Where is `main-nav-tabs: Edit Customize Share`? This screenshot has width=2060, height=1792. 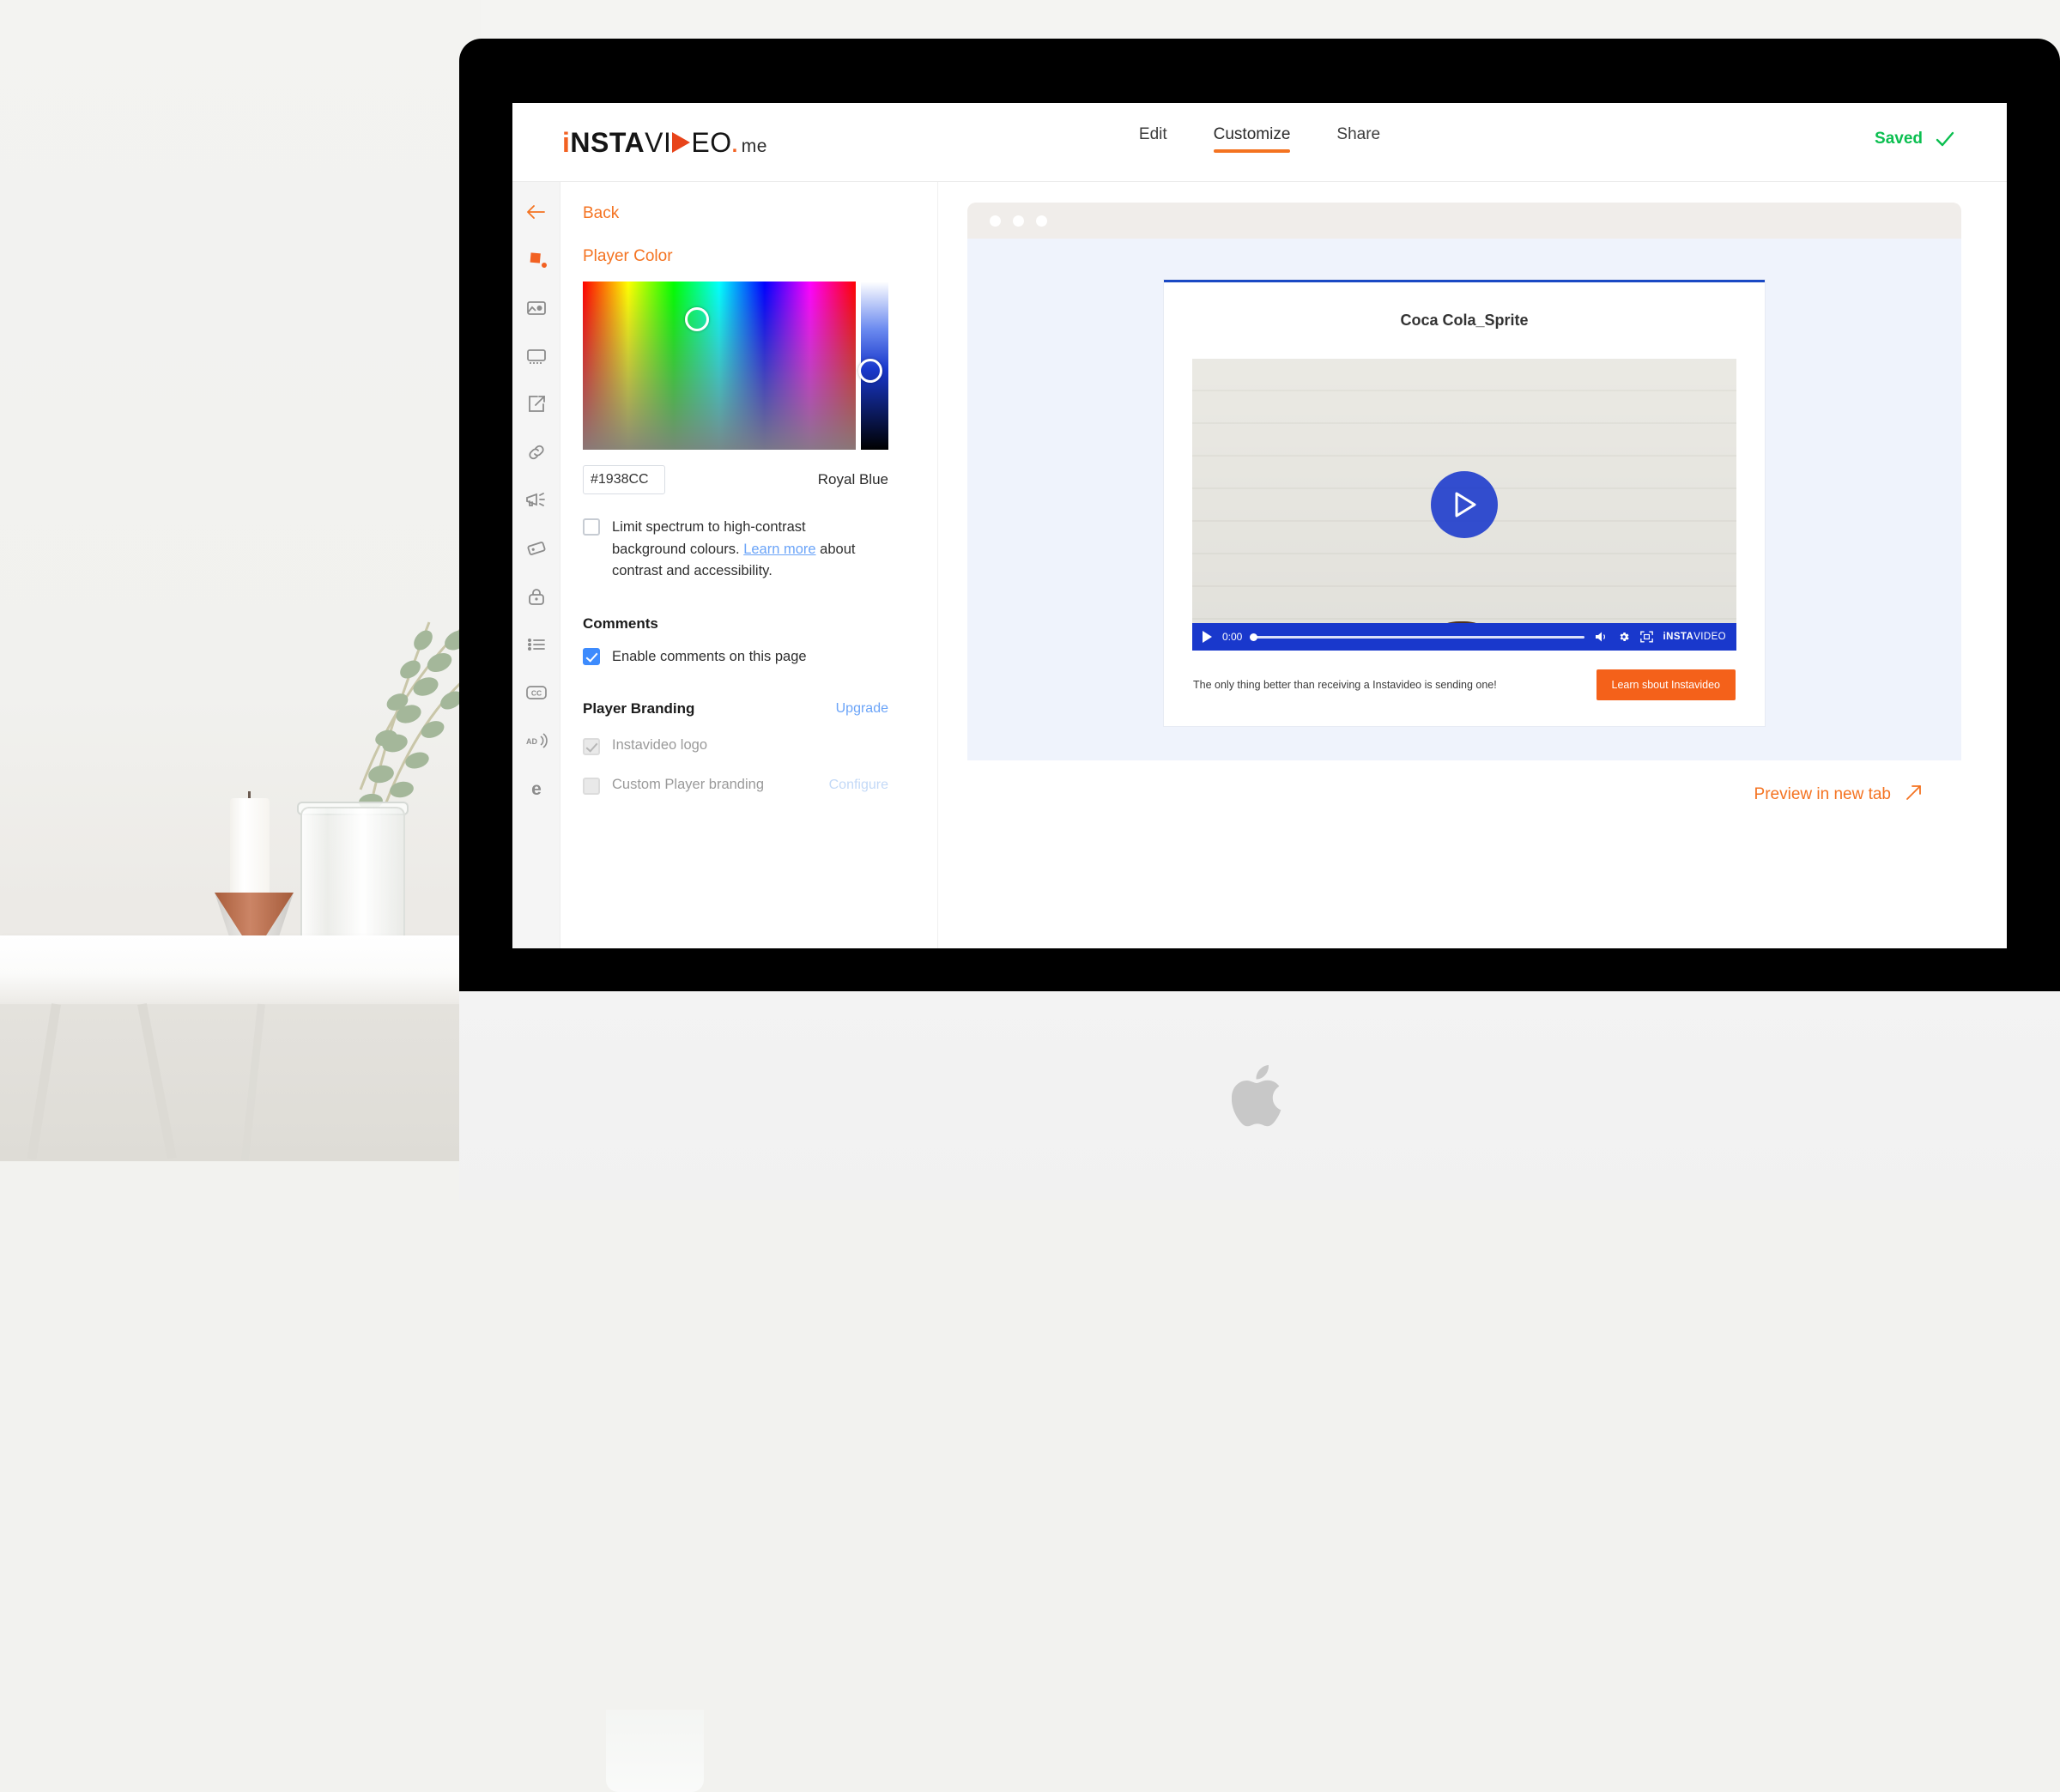 main-nav-tabs: Edit Customize Share is located at coordinates (1259, 139).